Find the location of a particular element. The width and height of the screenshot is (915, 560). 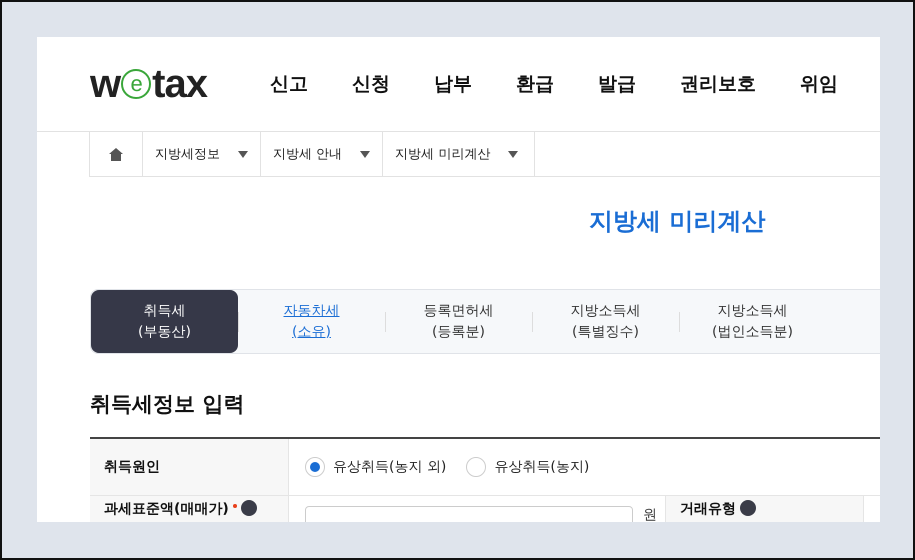

radio-option: 유상취득(농지 외) is located at coordinates (375, 467).